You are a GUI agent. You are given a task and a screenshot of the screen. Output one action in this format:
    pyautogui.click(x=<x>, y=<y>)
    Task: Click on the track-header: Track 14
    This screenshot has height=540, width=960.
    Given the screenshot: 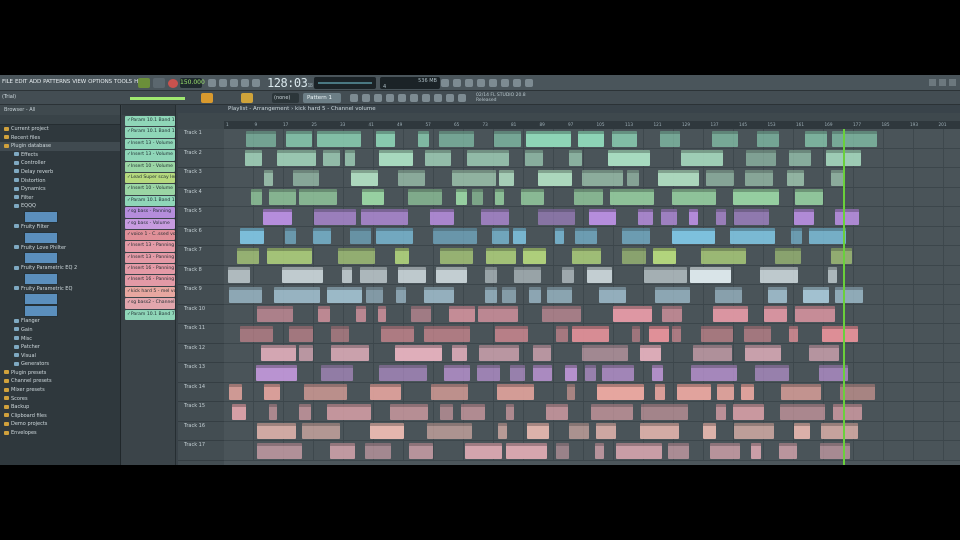 What is the action you would take?
    pyautogui.click(x=201, y=392)
    